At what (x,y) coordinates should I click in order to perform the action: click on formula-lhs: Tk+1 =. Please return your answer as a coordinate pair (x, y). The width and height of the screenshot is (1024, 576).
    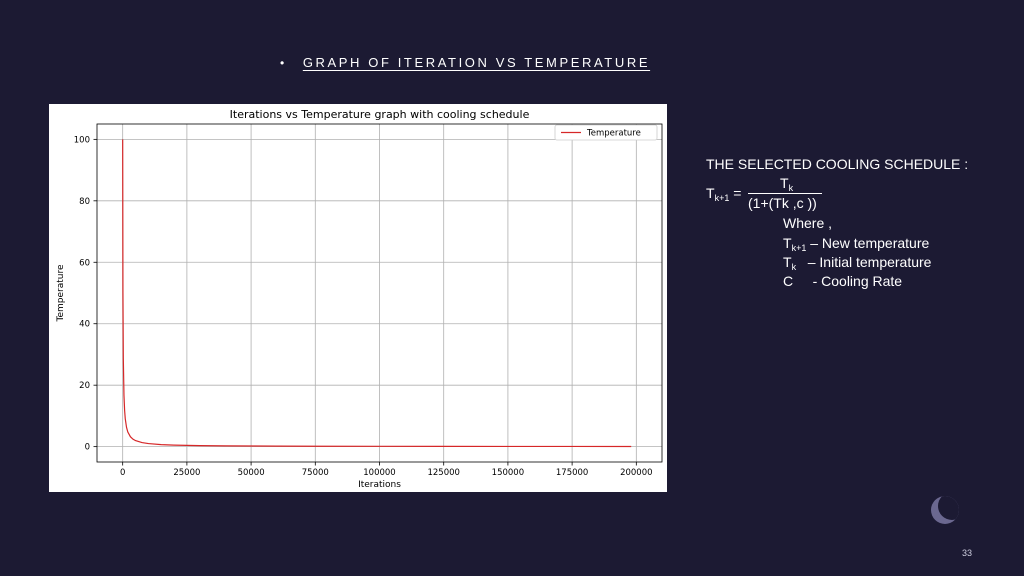
    Looking at the image, I should click on (723, 194).